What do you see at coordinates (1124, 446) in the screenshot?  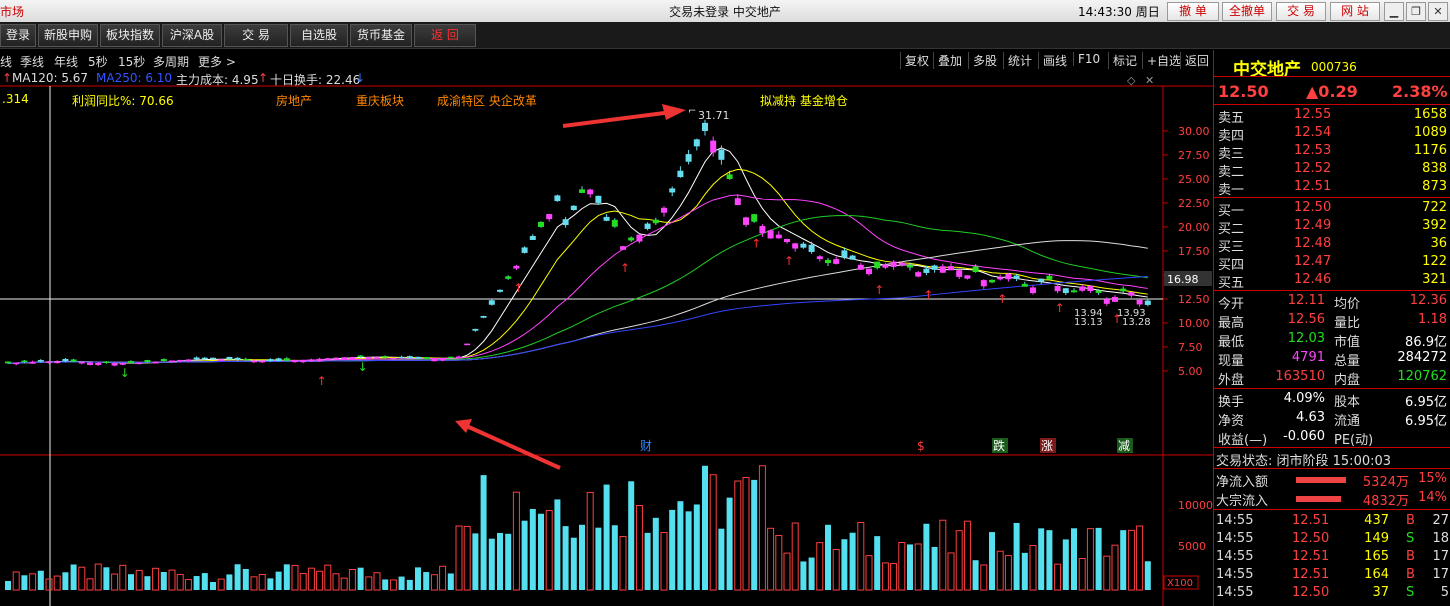 I see `marker-reduce: 减` at bounding box center [1124, 446].